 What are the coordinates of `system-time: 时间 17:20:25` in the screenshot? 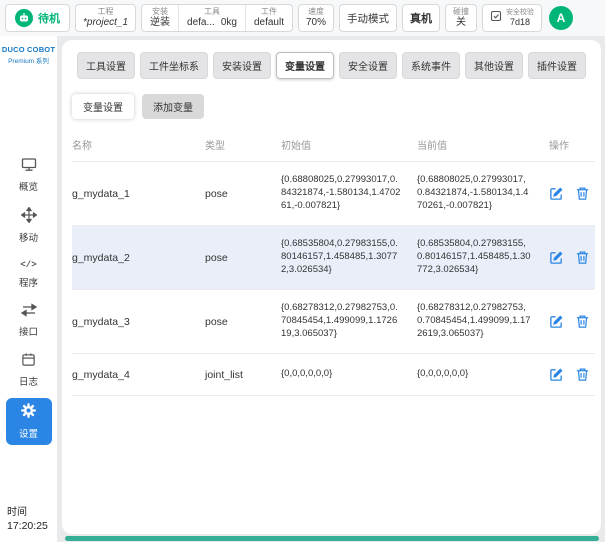 It's located at (24, 517).